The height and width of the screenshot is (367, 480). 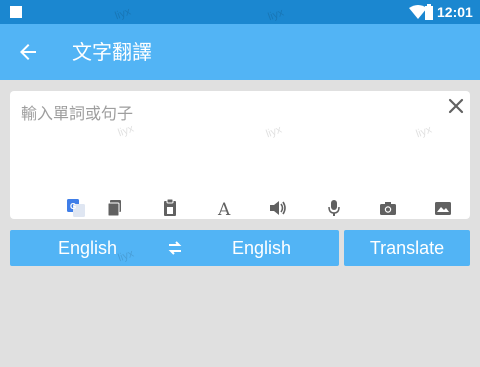 What do you see at coordinates (429, 12) in the screenshot?
I see `battery-icon` at bounding box center [429, 12].